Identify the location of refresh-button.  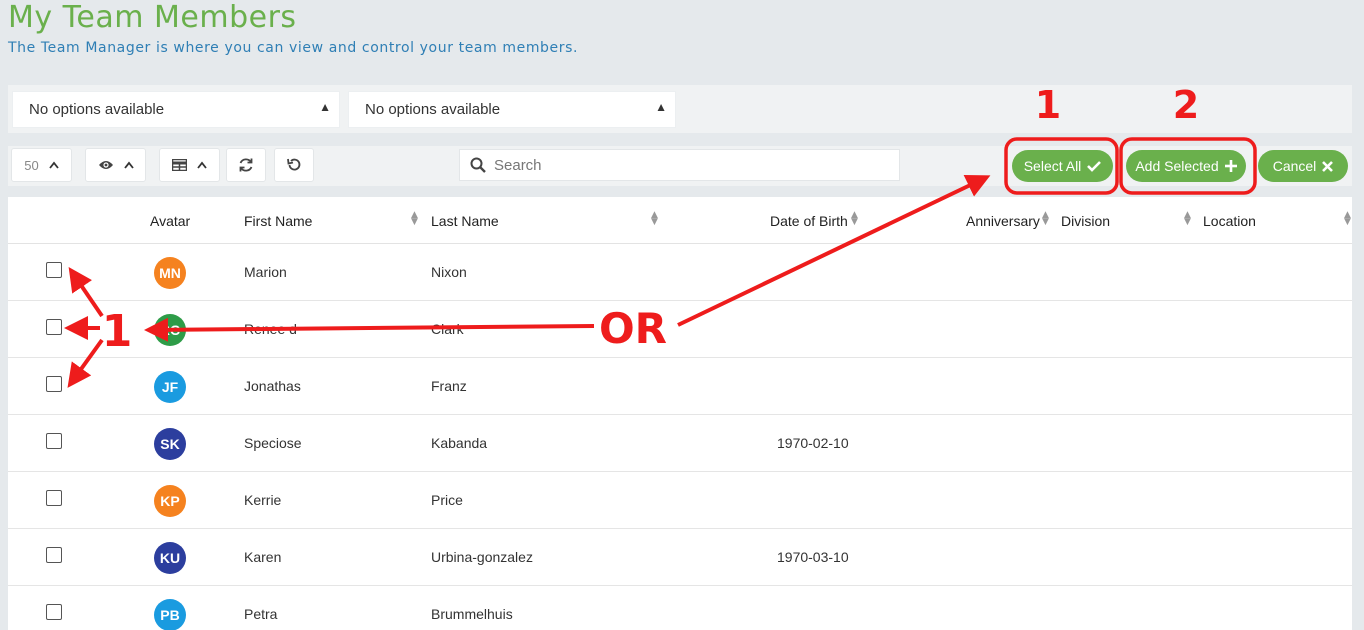
(246, 165).